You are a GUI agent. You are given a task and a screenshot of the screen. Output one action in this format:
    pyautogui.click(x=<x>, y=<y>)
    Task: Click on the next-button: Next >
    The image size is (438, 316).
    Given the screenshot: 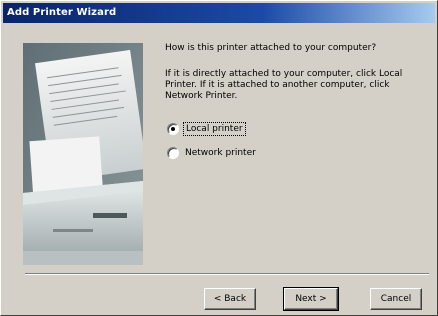 What is the action you would take?
    pyautogui.click(x=311, y=299)
    